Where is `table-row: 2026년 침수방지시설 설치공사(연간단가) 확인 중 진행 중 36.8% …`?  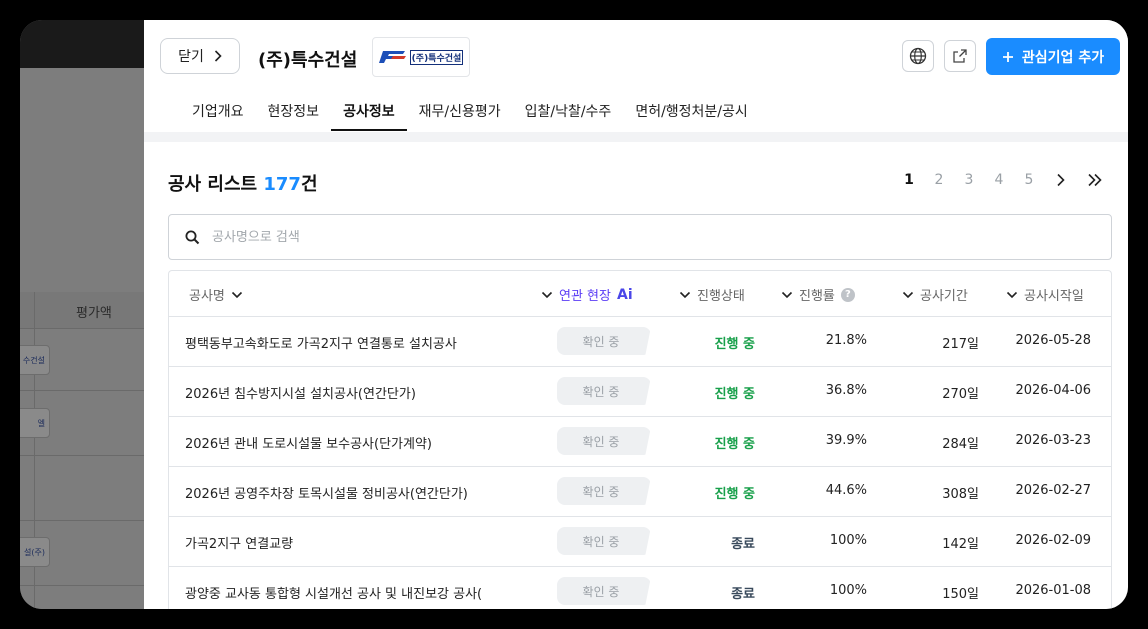 table-row: 2026년 침수방지시설 설치공사(연간단가) 확인 중 진행 중 36.8% … is located at coordinates (640, 392).